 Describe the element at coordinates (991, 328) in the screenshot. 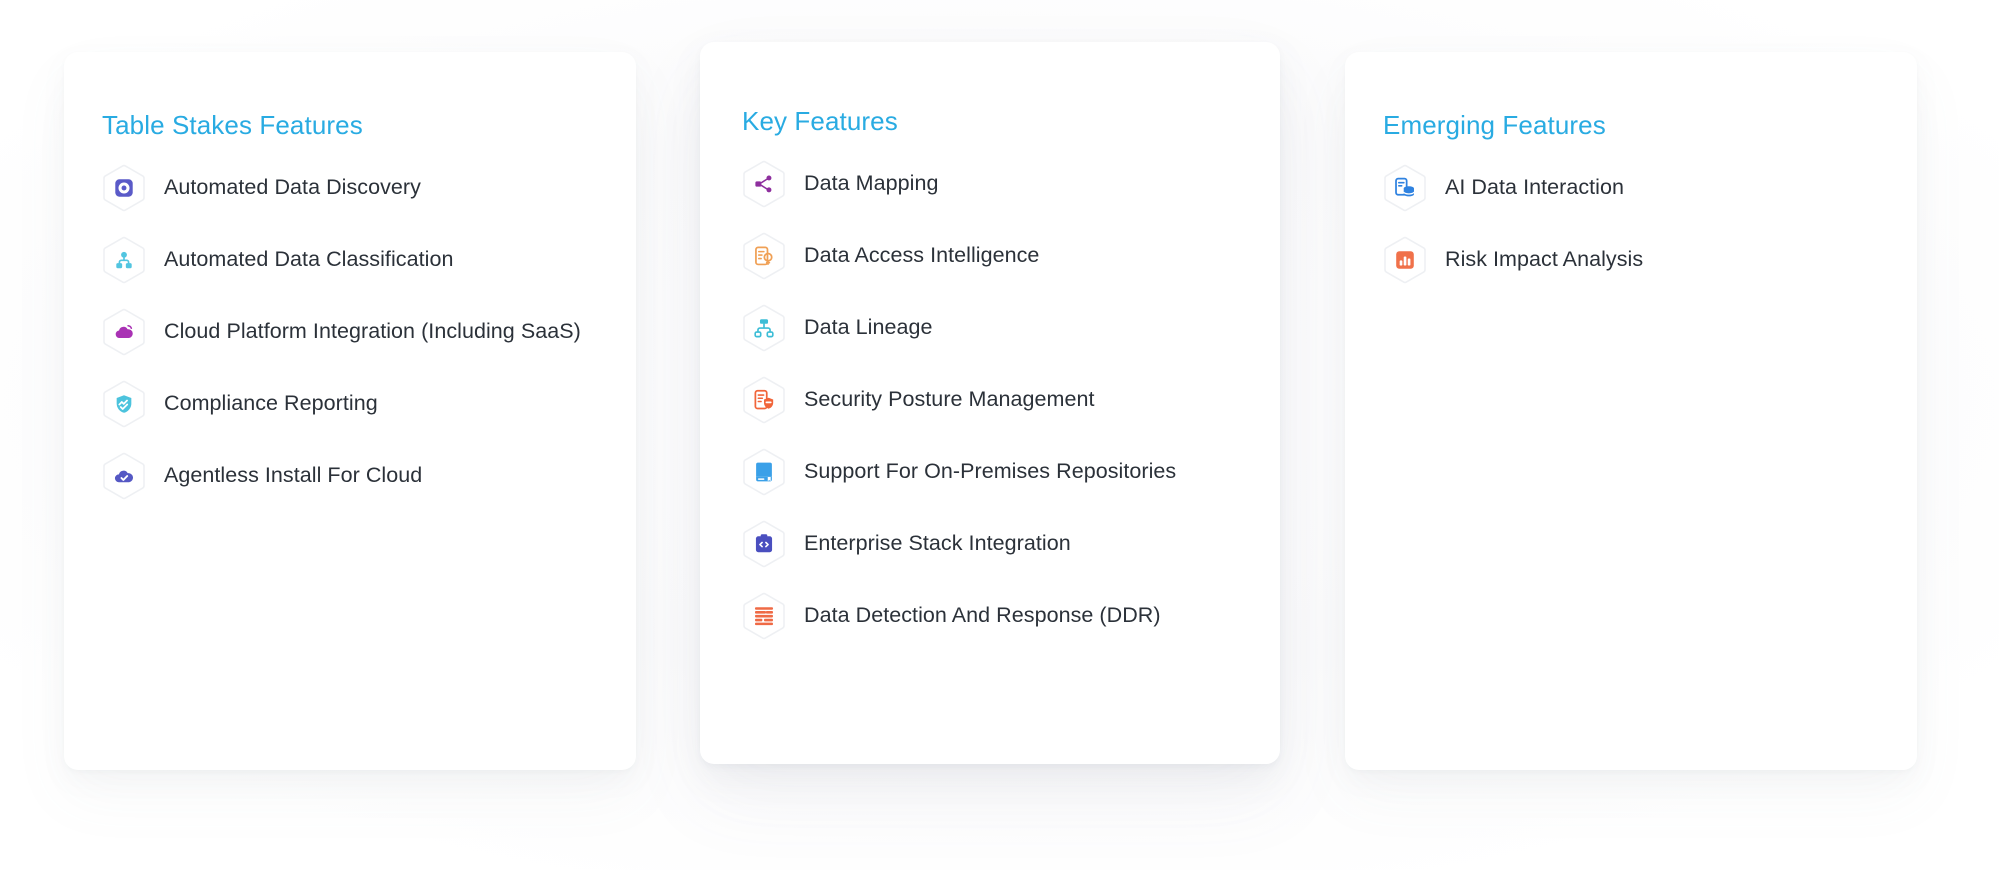

I see `feature-item: Data Lineage` at that location.